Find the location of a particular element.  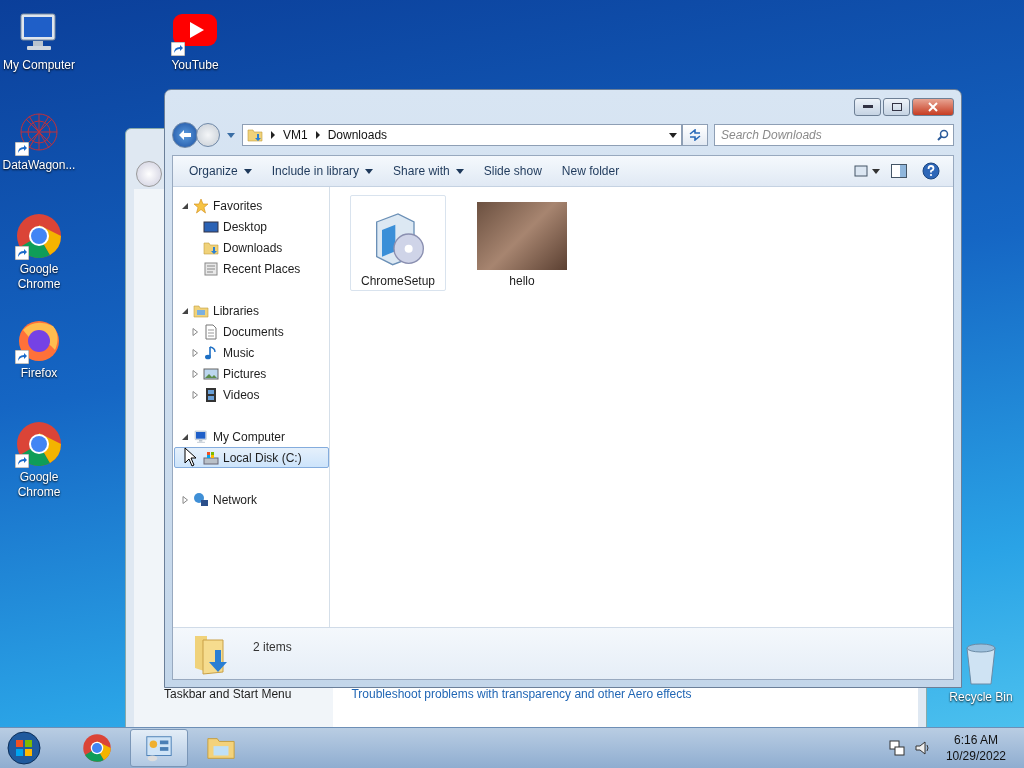

troubleshoot-link: Troubleshoot problems with transparency and other Aero effects is located at coordinates (521, 694).